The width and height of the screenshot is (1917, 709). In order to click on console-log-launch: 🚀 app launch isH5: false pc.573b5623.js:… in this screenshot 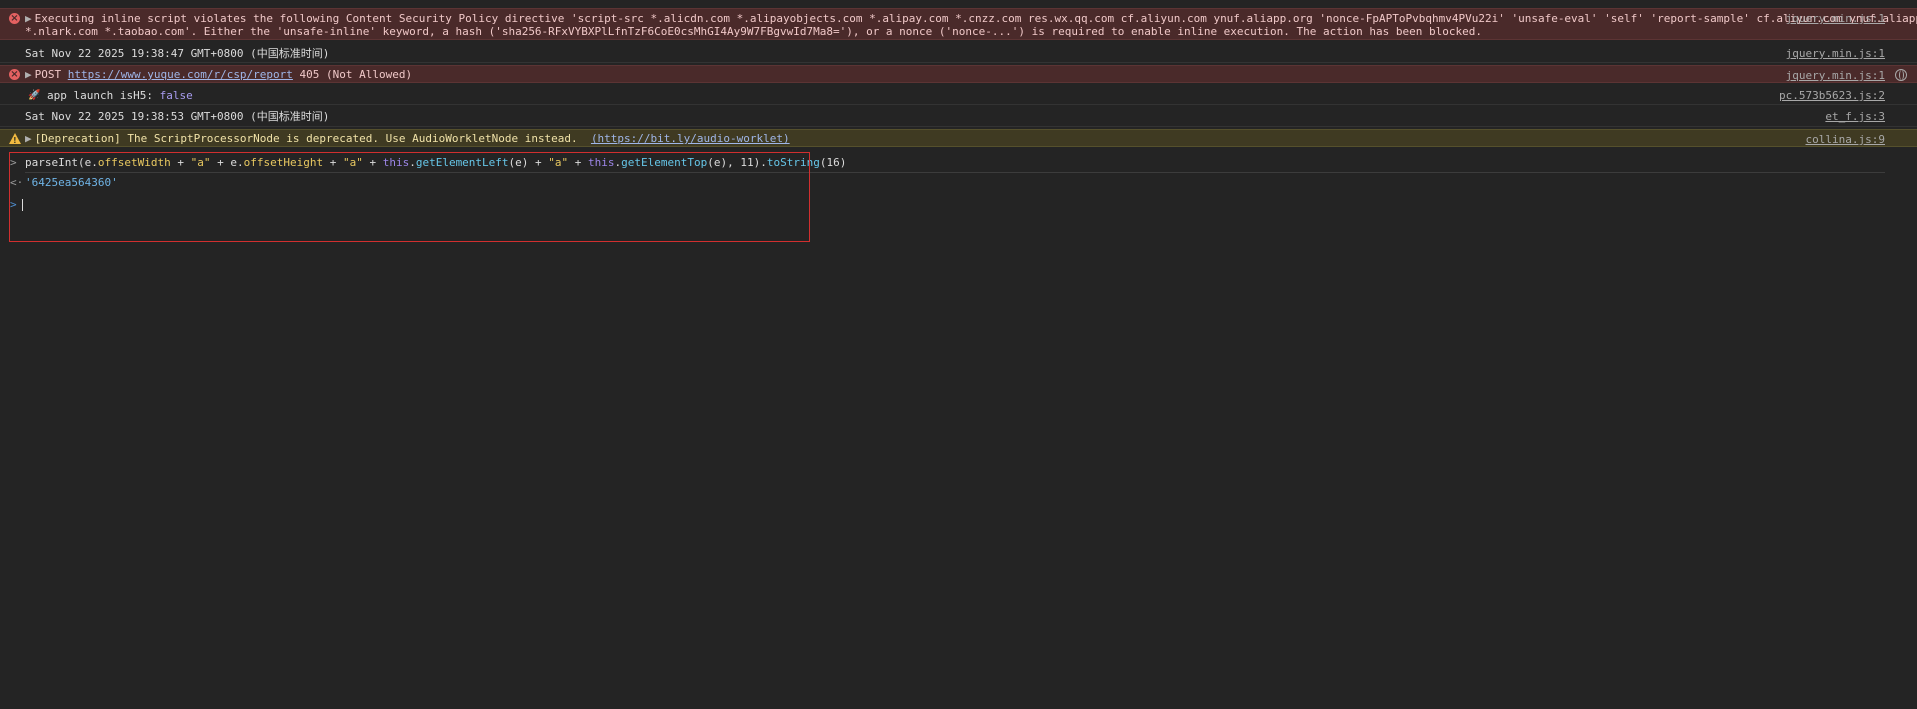, I will do `click(958, 95)`.